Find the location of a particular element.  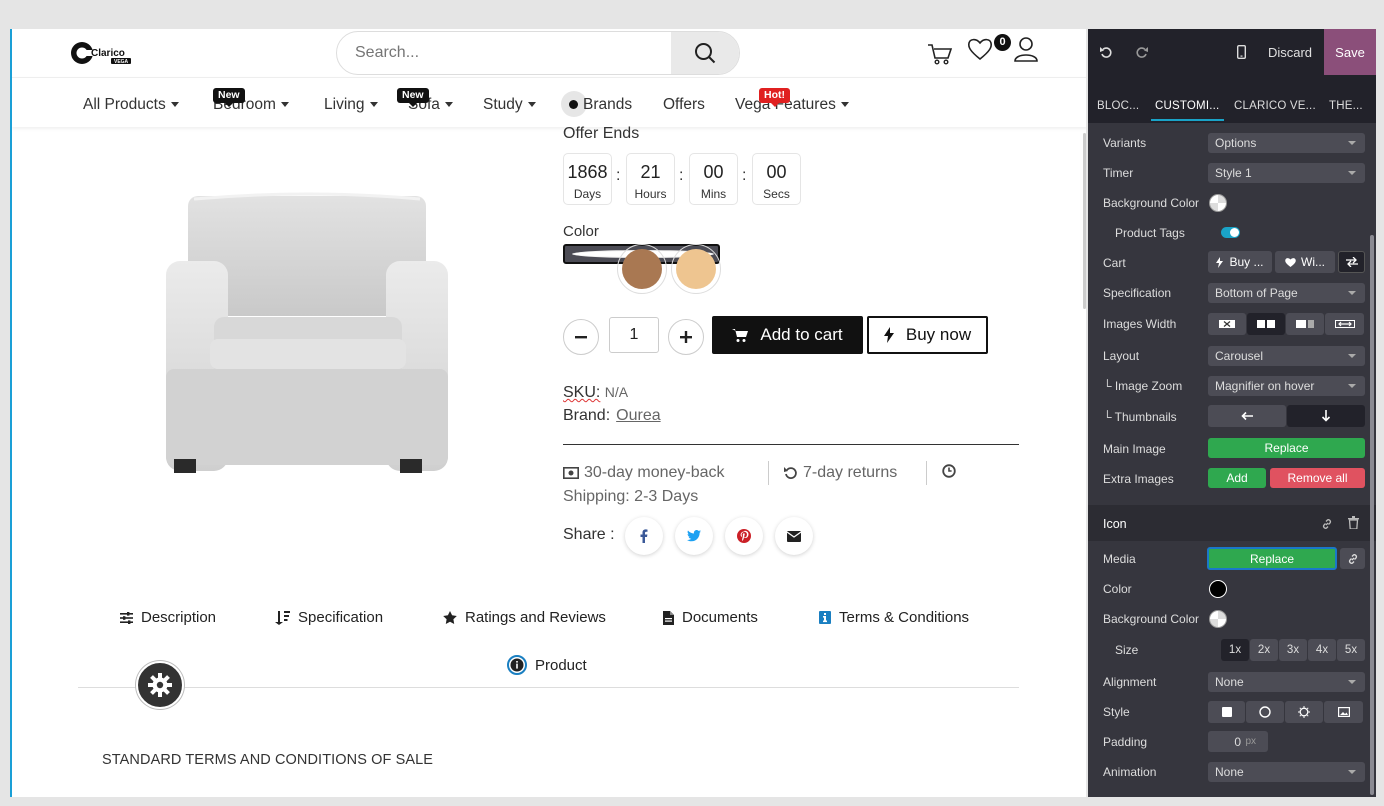

link-icon is located at coordinates (1327, 526).